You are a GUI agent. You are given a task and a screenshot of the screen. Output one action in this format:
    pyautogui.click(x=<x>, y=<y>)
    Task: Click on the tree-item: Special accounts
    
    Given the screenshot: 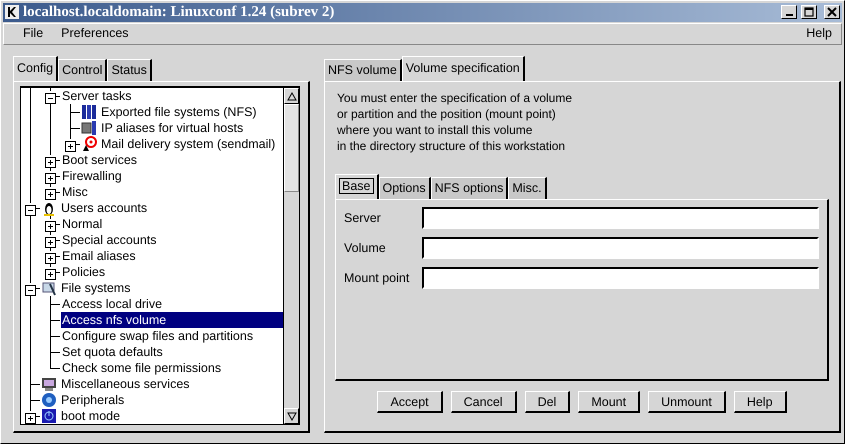 What is the action you would take?
    pyautogui.click(x=172, y=240)
    